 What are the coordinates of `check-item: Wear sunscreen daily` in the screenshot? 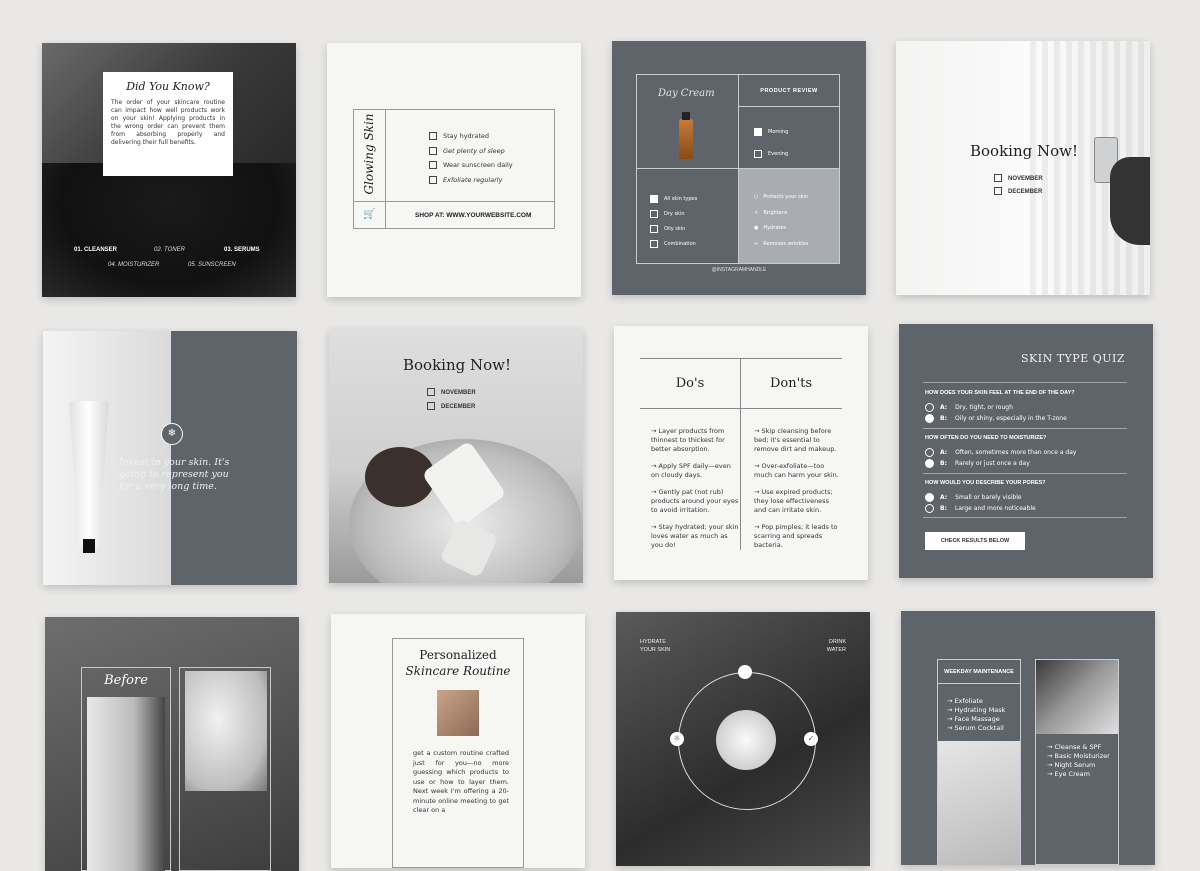 It's located at (471, 165).